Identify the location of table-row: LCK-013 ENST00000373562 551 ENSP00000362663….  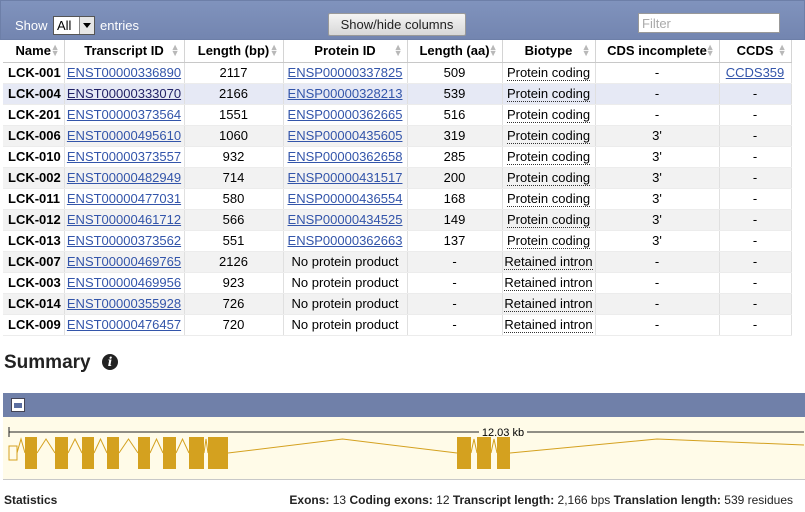
(397, 241).